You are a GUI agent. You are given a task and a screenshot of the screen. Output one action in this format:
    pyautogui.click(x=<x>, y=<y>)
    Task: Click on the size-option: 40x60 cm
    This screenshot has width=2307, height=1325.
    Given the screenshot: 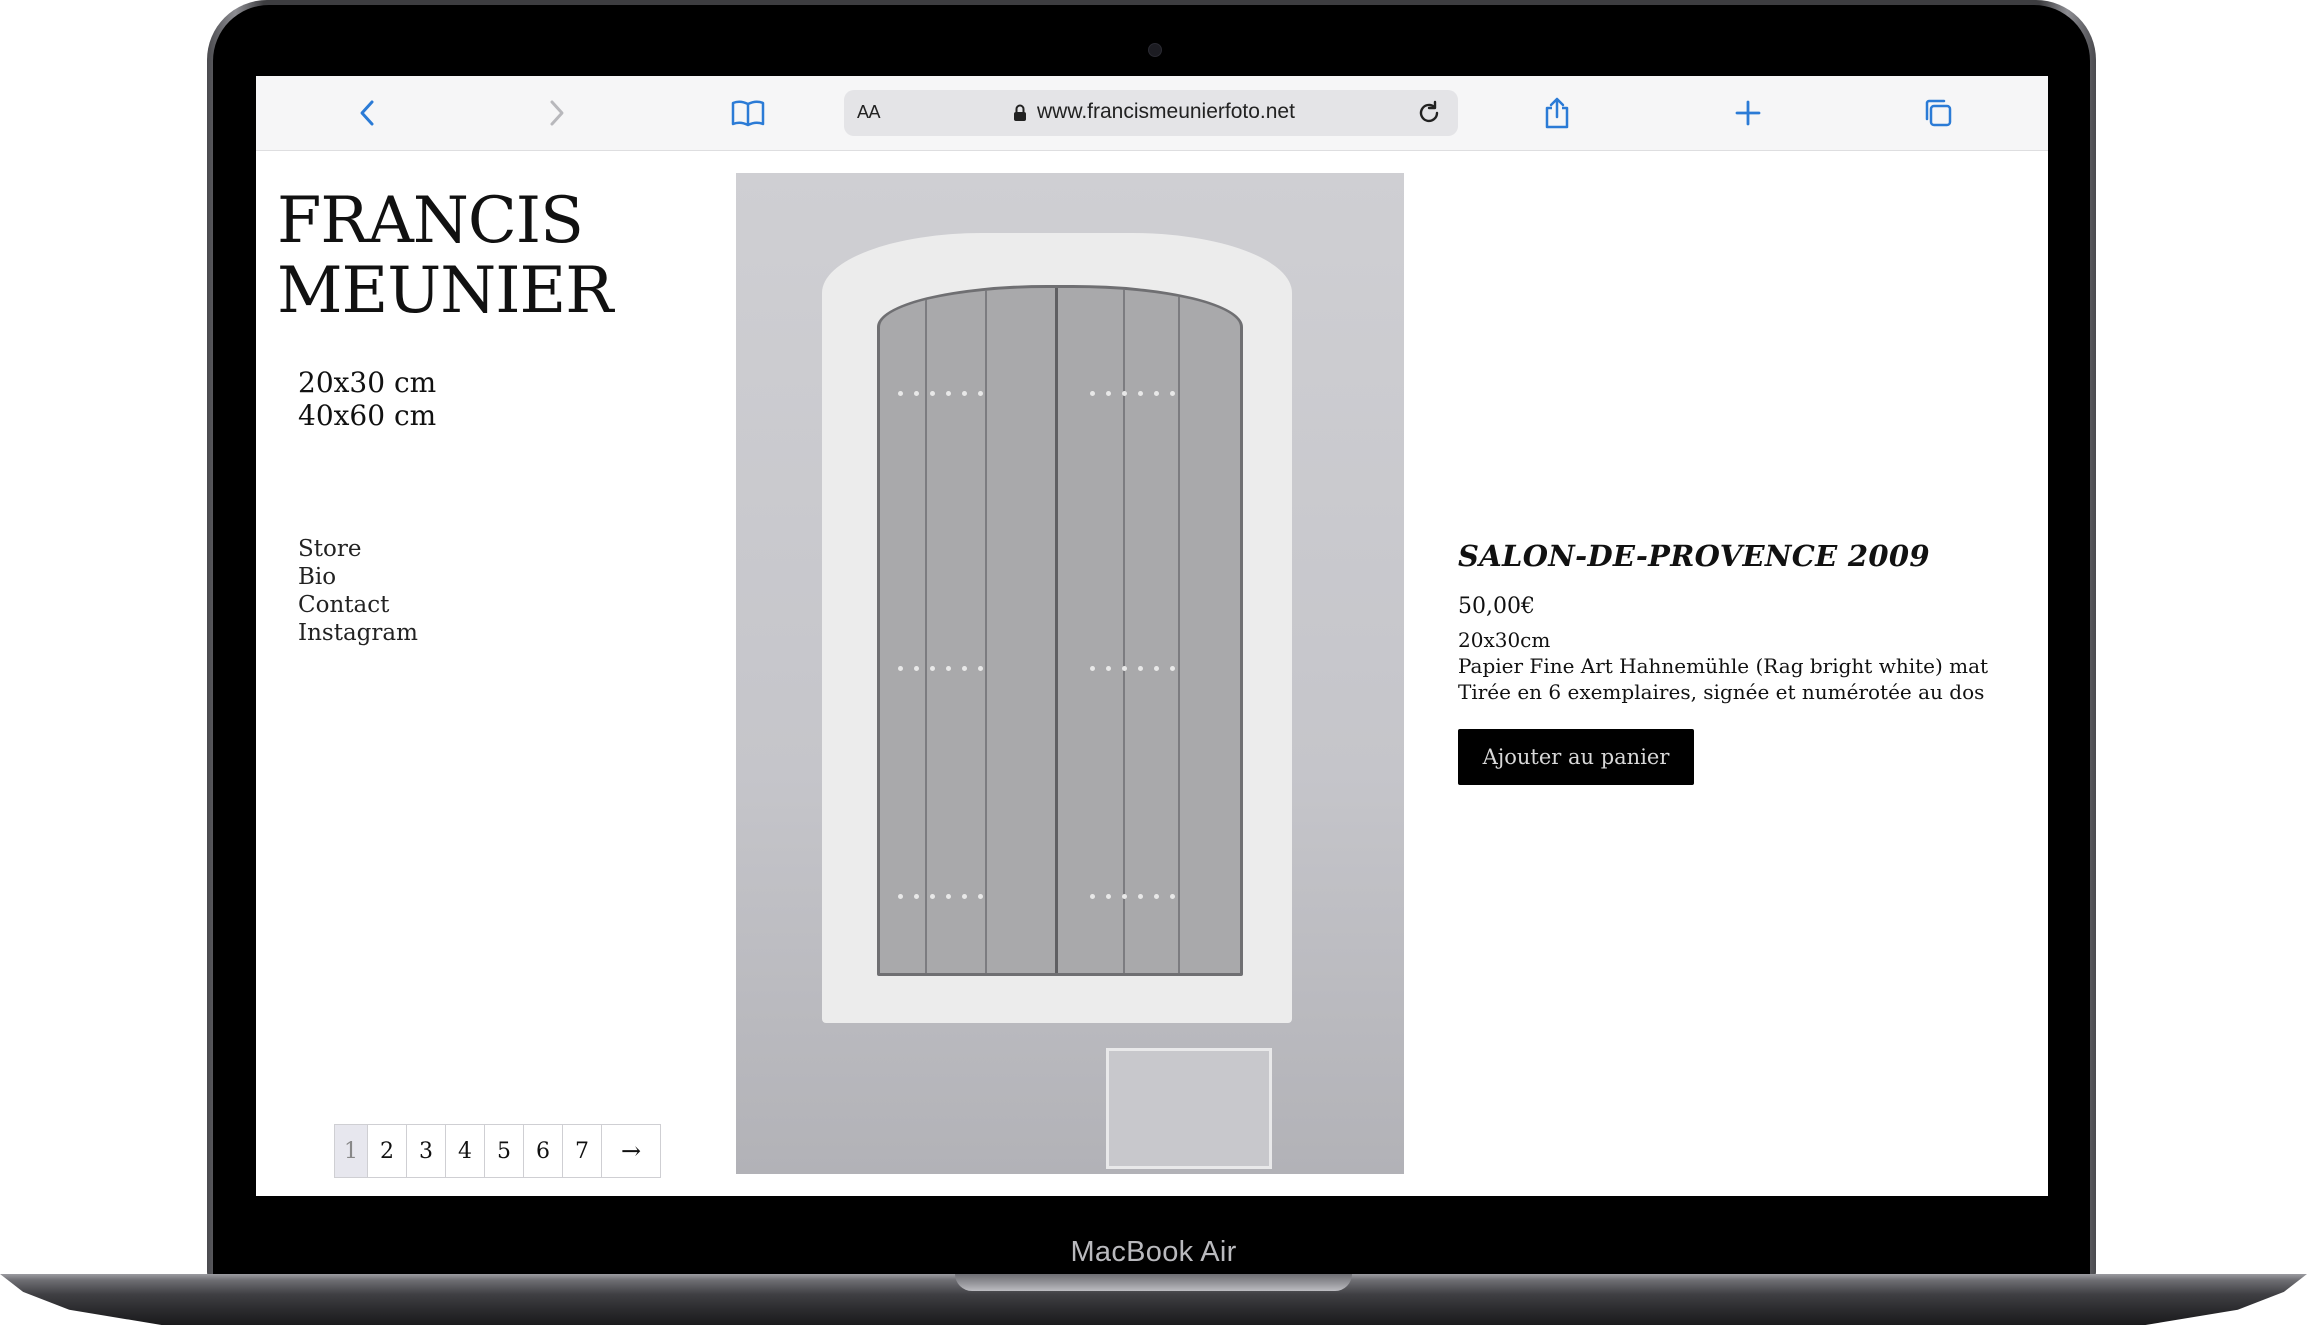 What is the action you would take?
    pyautogui.click(x=367, y=415)
    